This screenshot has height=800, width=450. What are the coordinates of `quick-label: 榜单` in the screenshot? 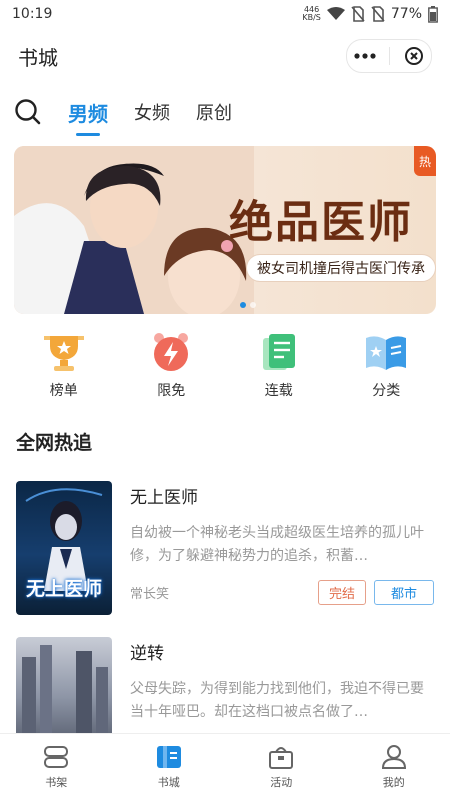 It's located at (63, 391).